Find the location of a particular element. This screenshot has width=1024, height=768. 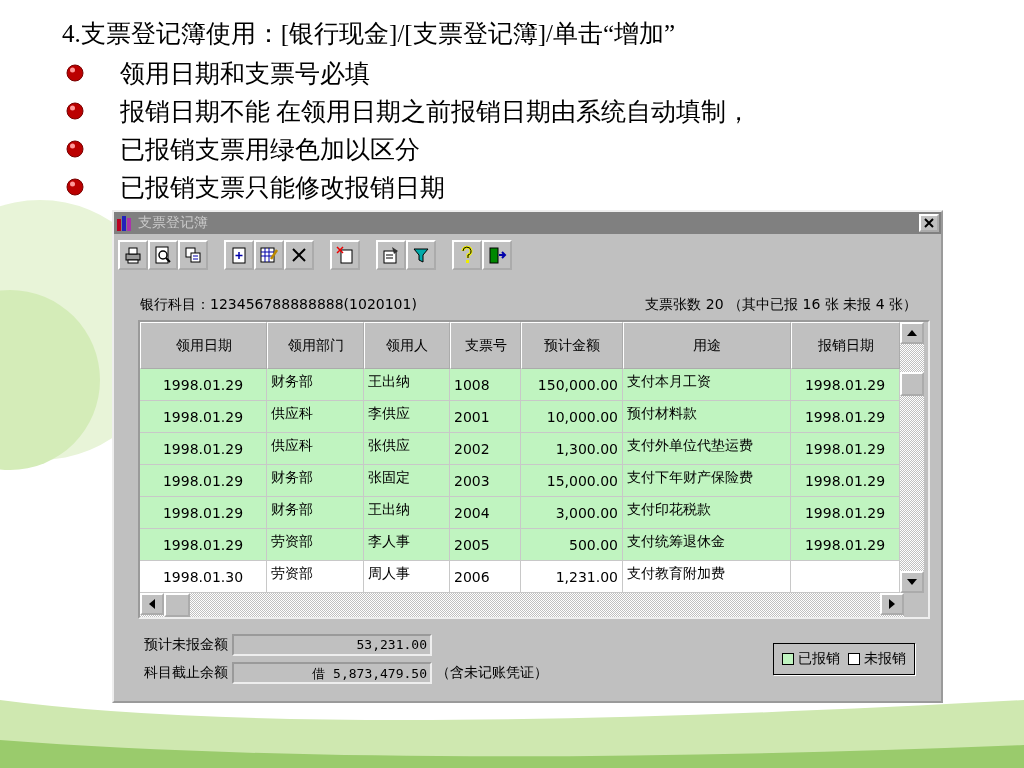

left-arrow-icon is located at coordinates (152, 604).